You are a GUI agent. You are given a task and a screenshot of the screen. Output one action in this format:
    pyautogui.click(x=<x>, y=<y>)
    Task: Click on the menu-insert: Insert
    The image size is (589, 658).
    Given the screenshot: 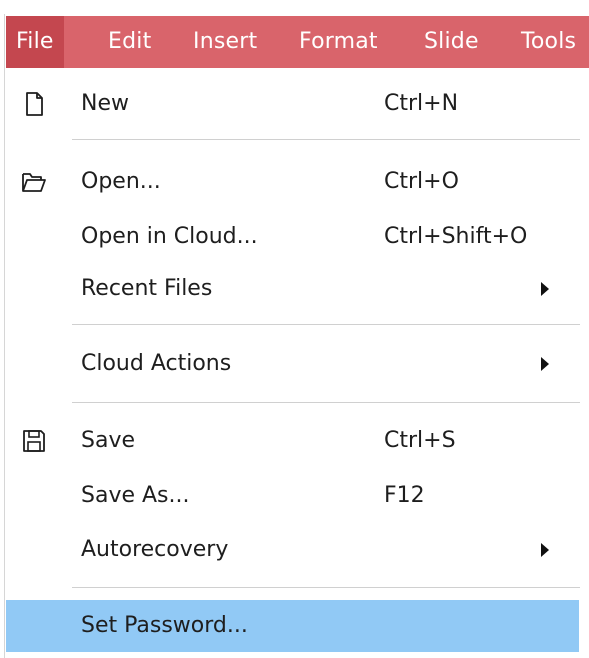 What is the action you would take?
    pyautogui.click(x=225, y=42)
    